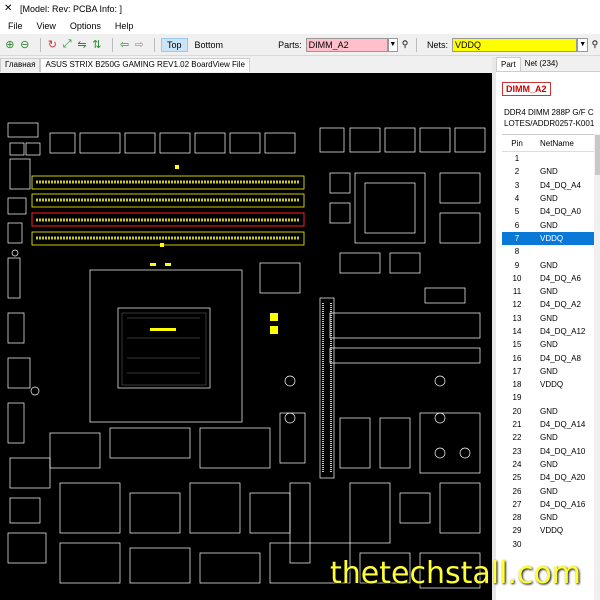 The height and width of the screenshot is (600, 600). I want to click on table-row: 16 D4_DQ_A8, so click(551, 357).